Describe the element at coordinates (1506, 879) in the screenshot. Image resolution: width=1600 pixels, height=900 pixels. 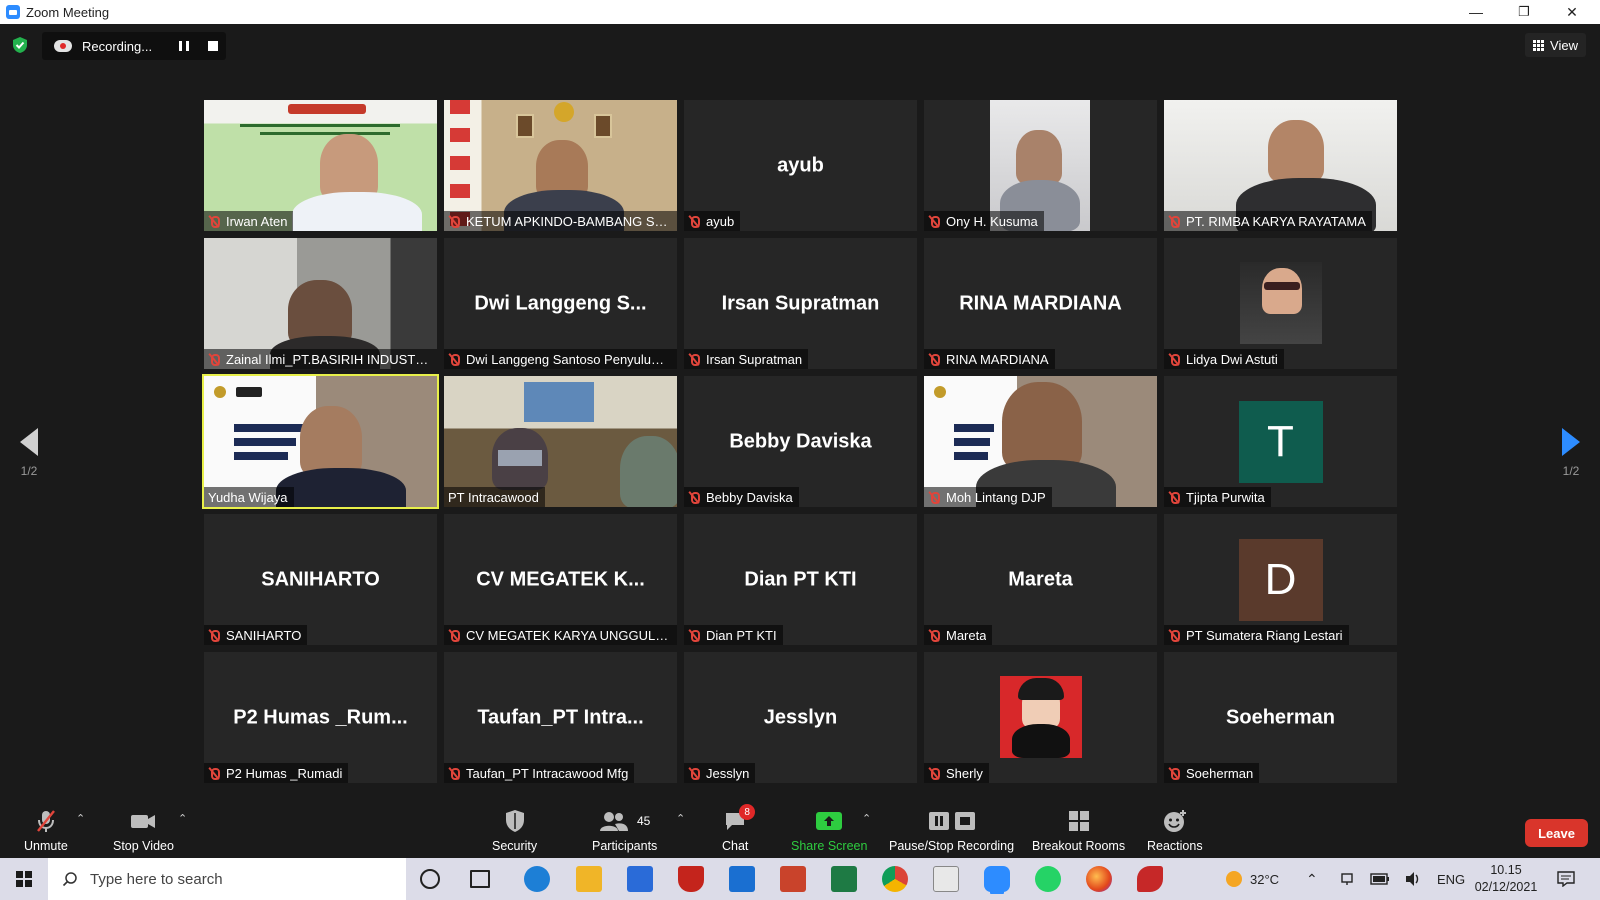
I see `clock: 10.15 02/12/2021` at that location.